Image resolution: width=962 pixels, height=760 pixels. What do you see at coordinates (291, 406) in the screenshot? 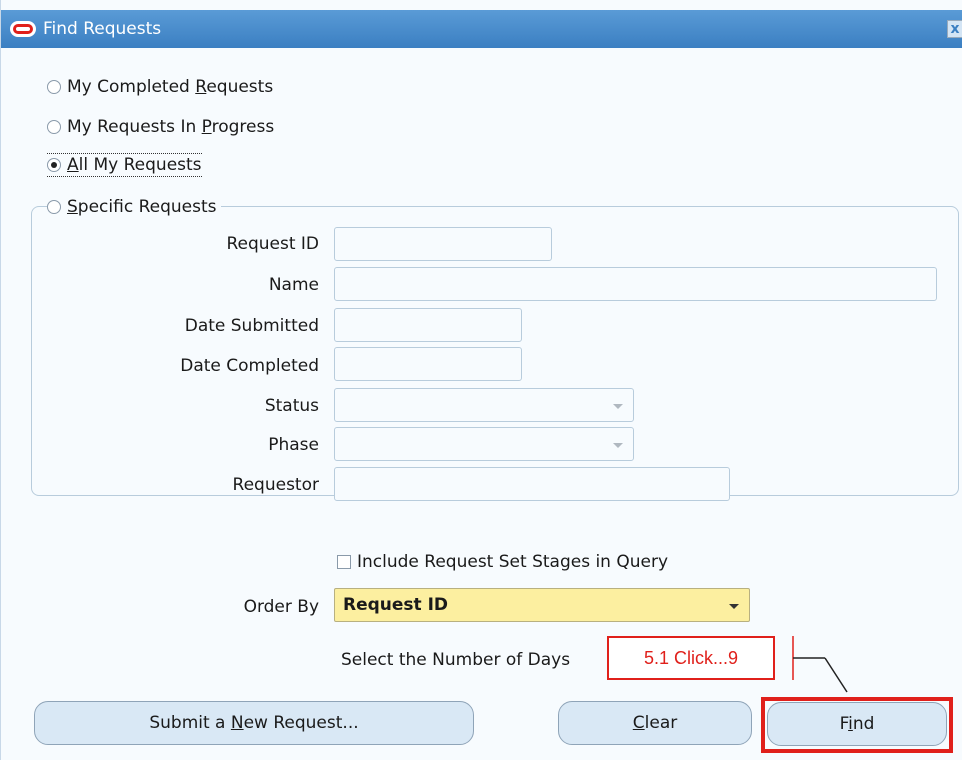
I see `status-label: Status` at bounding box center [291, 406].